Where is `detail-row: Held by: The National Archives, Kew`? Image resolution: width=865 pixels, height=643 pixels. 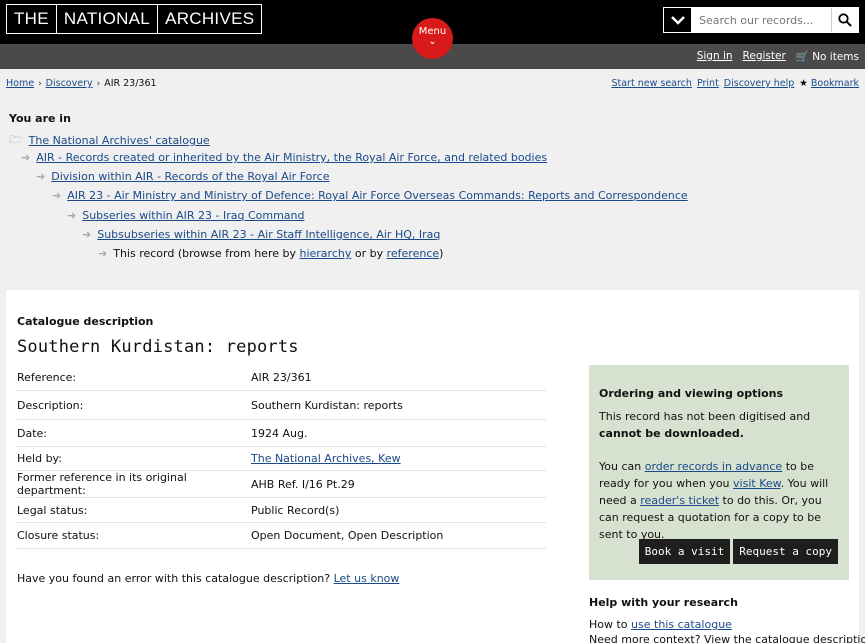 detail-row: Held by: The National Archives, Kew is located at coordinates (281, 459).